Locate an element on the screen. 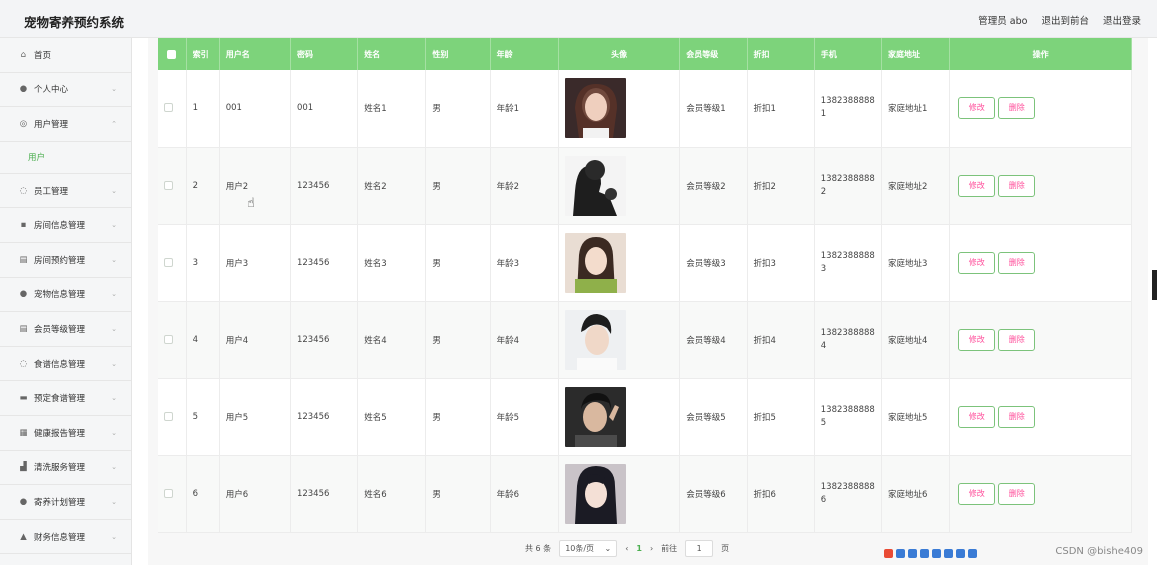 Image resolution: width=1157 pixels, height=565 pixels. sidebar-item-0: ⌂ 首页 is located at coordinates (65, 55).